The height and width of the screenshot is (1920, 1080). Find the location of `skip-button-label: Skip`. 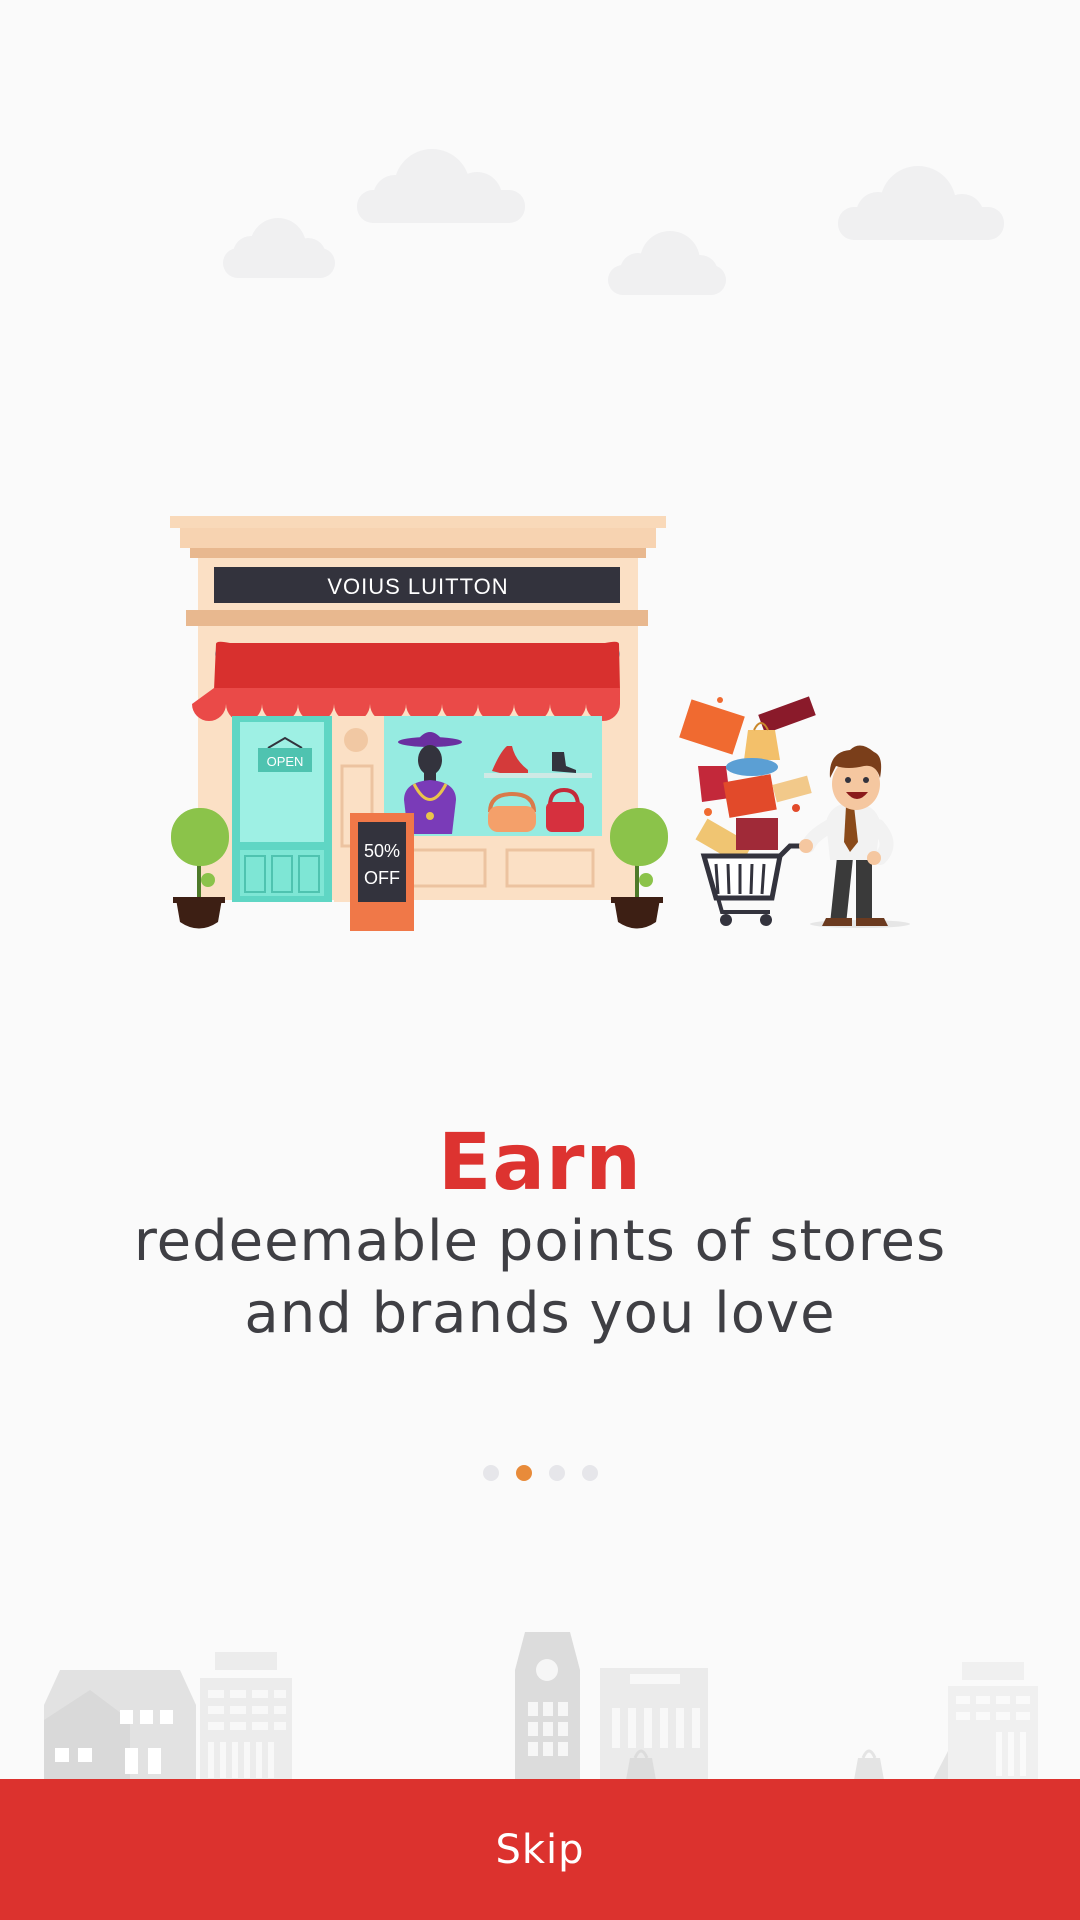

skip-button-label: Skip is located at coordinates (540, 1849).